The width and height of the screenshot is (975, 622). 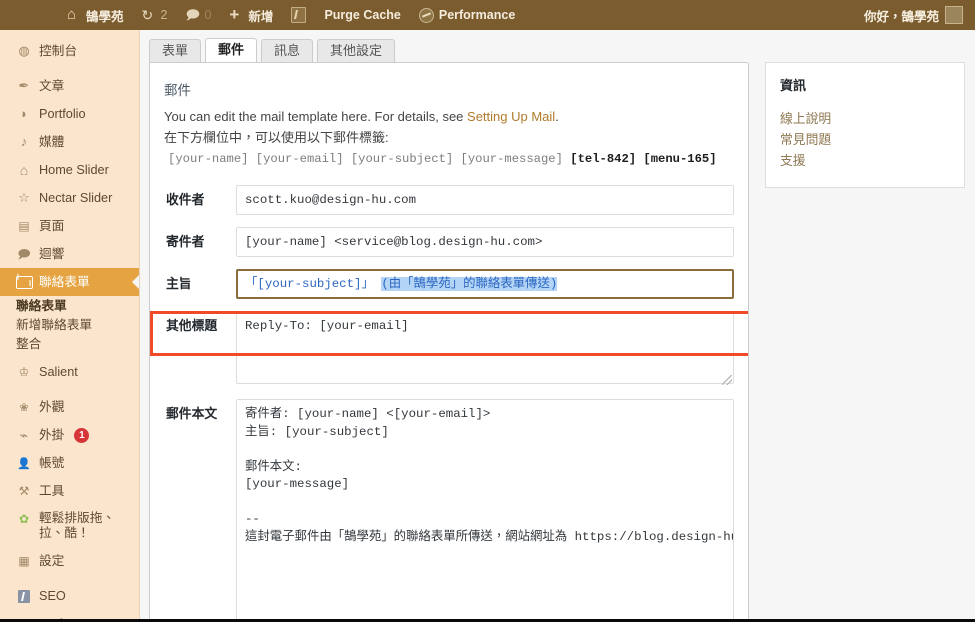 I want to click on menu-top-spacer, so click(x=69, y=33).